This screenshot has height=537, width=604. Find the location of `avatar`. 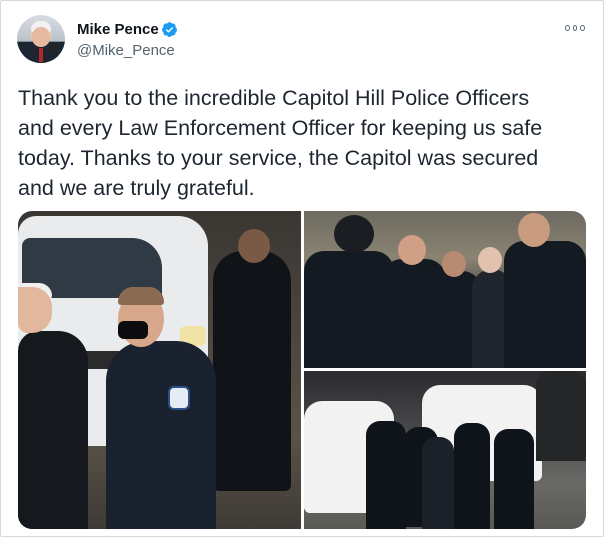

avatar is located at coordinates (41, 39).